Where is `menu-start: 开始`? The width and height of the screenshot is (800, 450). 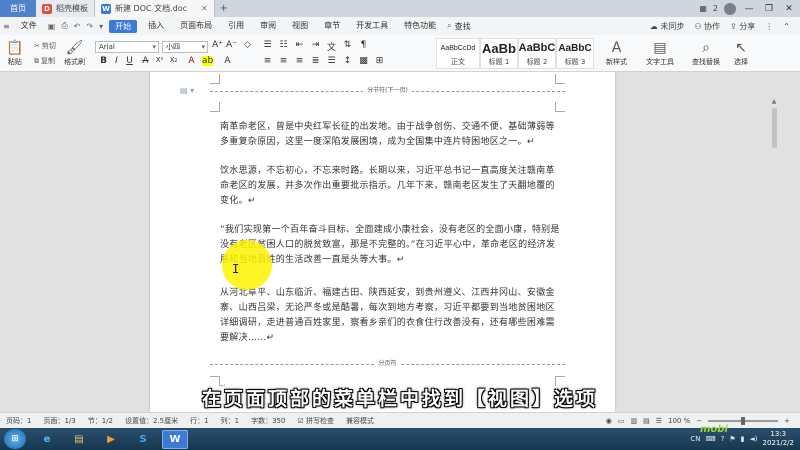
menu-start: 开始 is located at coordinates (123, 26).